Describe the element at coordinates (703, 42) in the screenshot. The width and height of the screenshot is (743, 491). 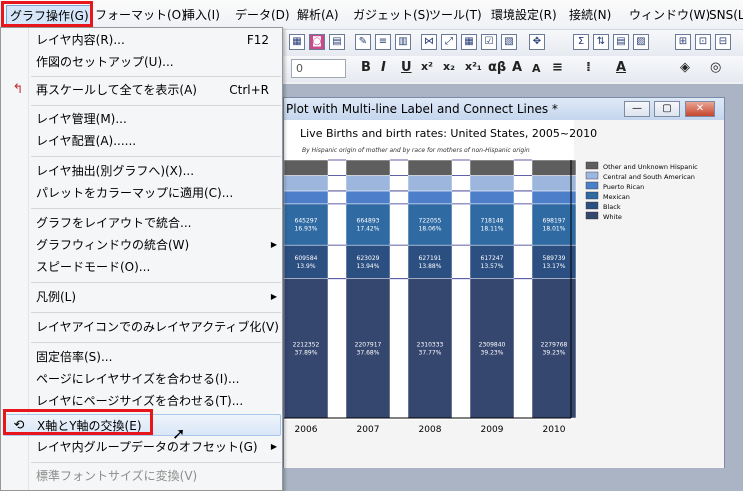
I see `fit-icon: ⊡` at that location.